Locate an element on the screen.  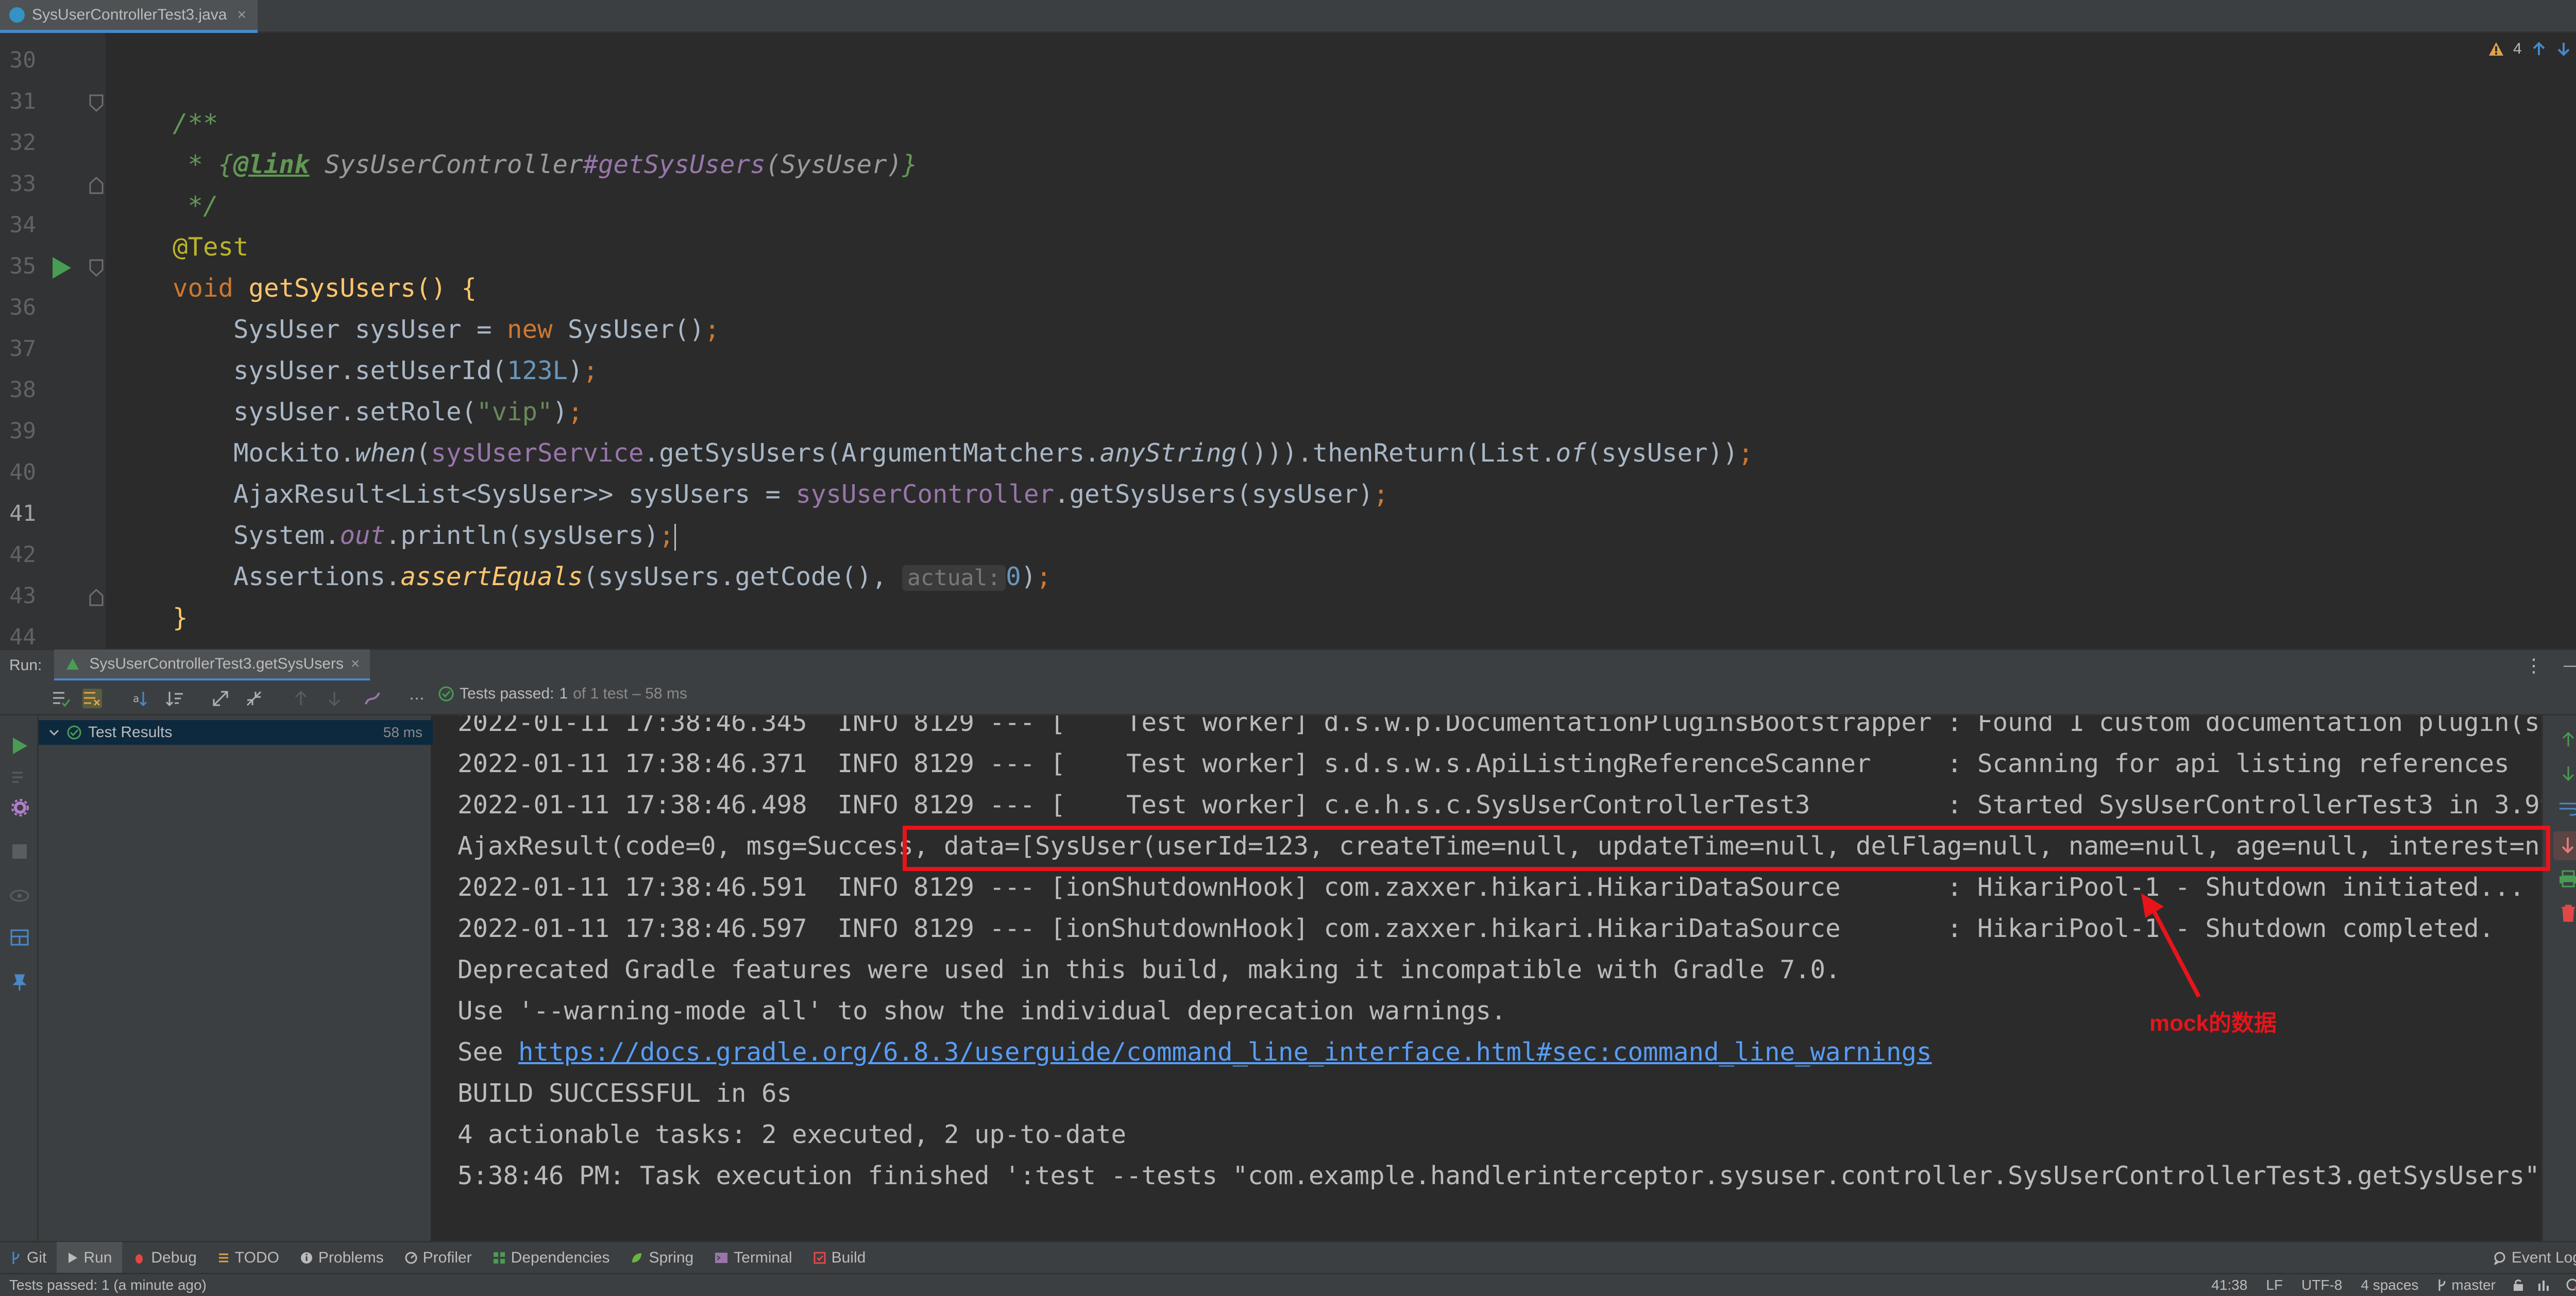
text-caret is located at coordinates (675, 537).